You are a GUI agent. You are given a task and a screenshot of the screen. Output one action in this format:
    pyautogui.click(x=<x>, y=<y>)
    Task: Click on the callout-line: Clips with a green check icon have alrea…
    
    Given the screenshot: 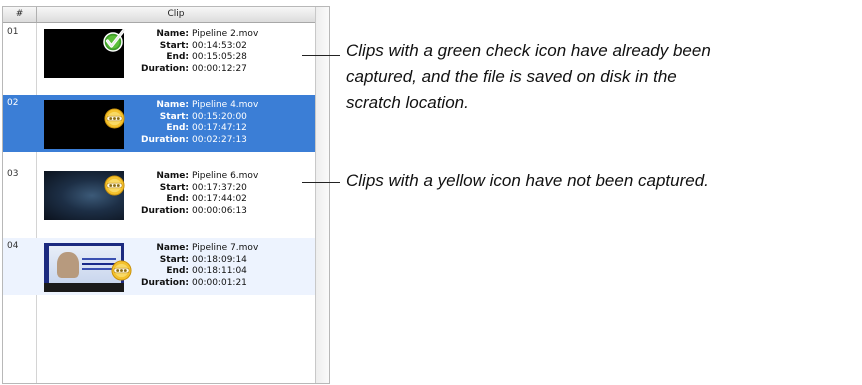 What is the action you would take?
    pyautogui.click(x=528, y=50)
    